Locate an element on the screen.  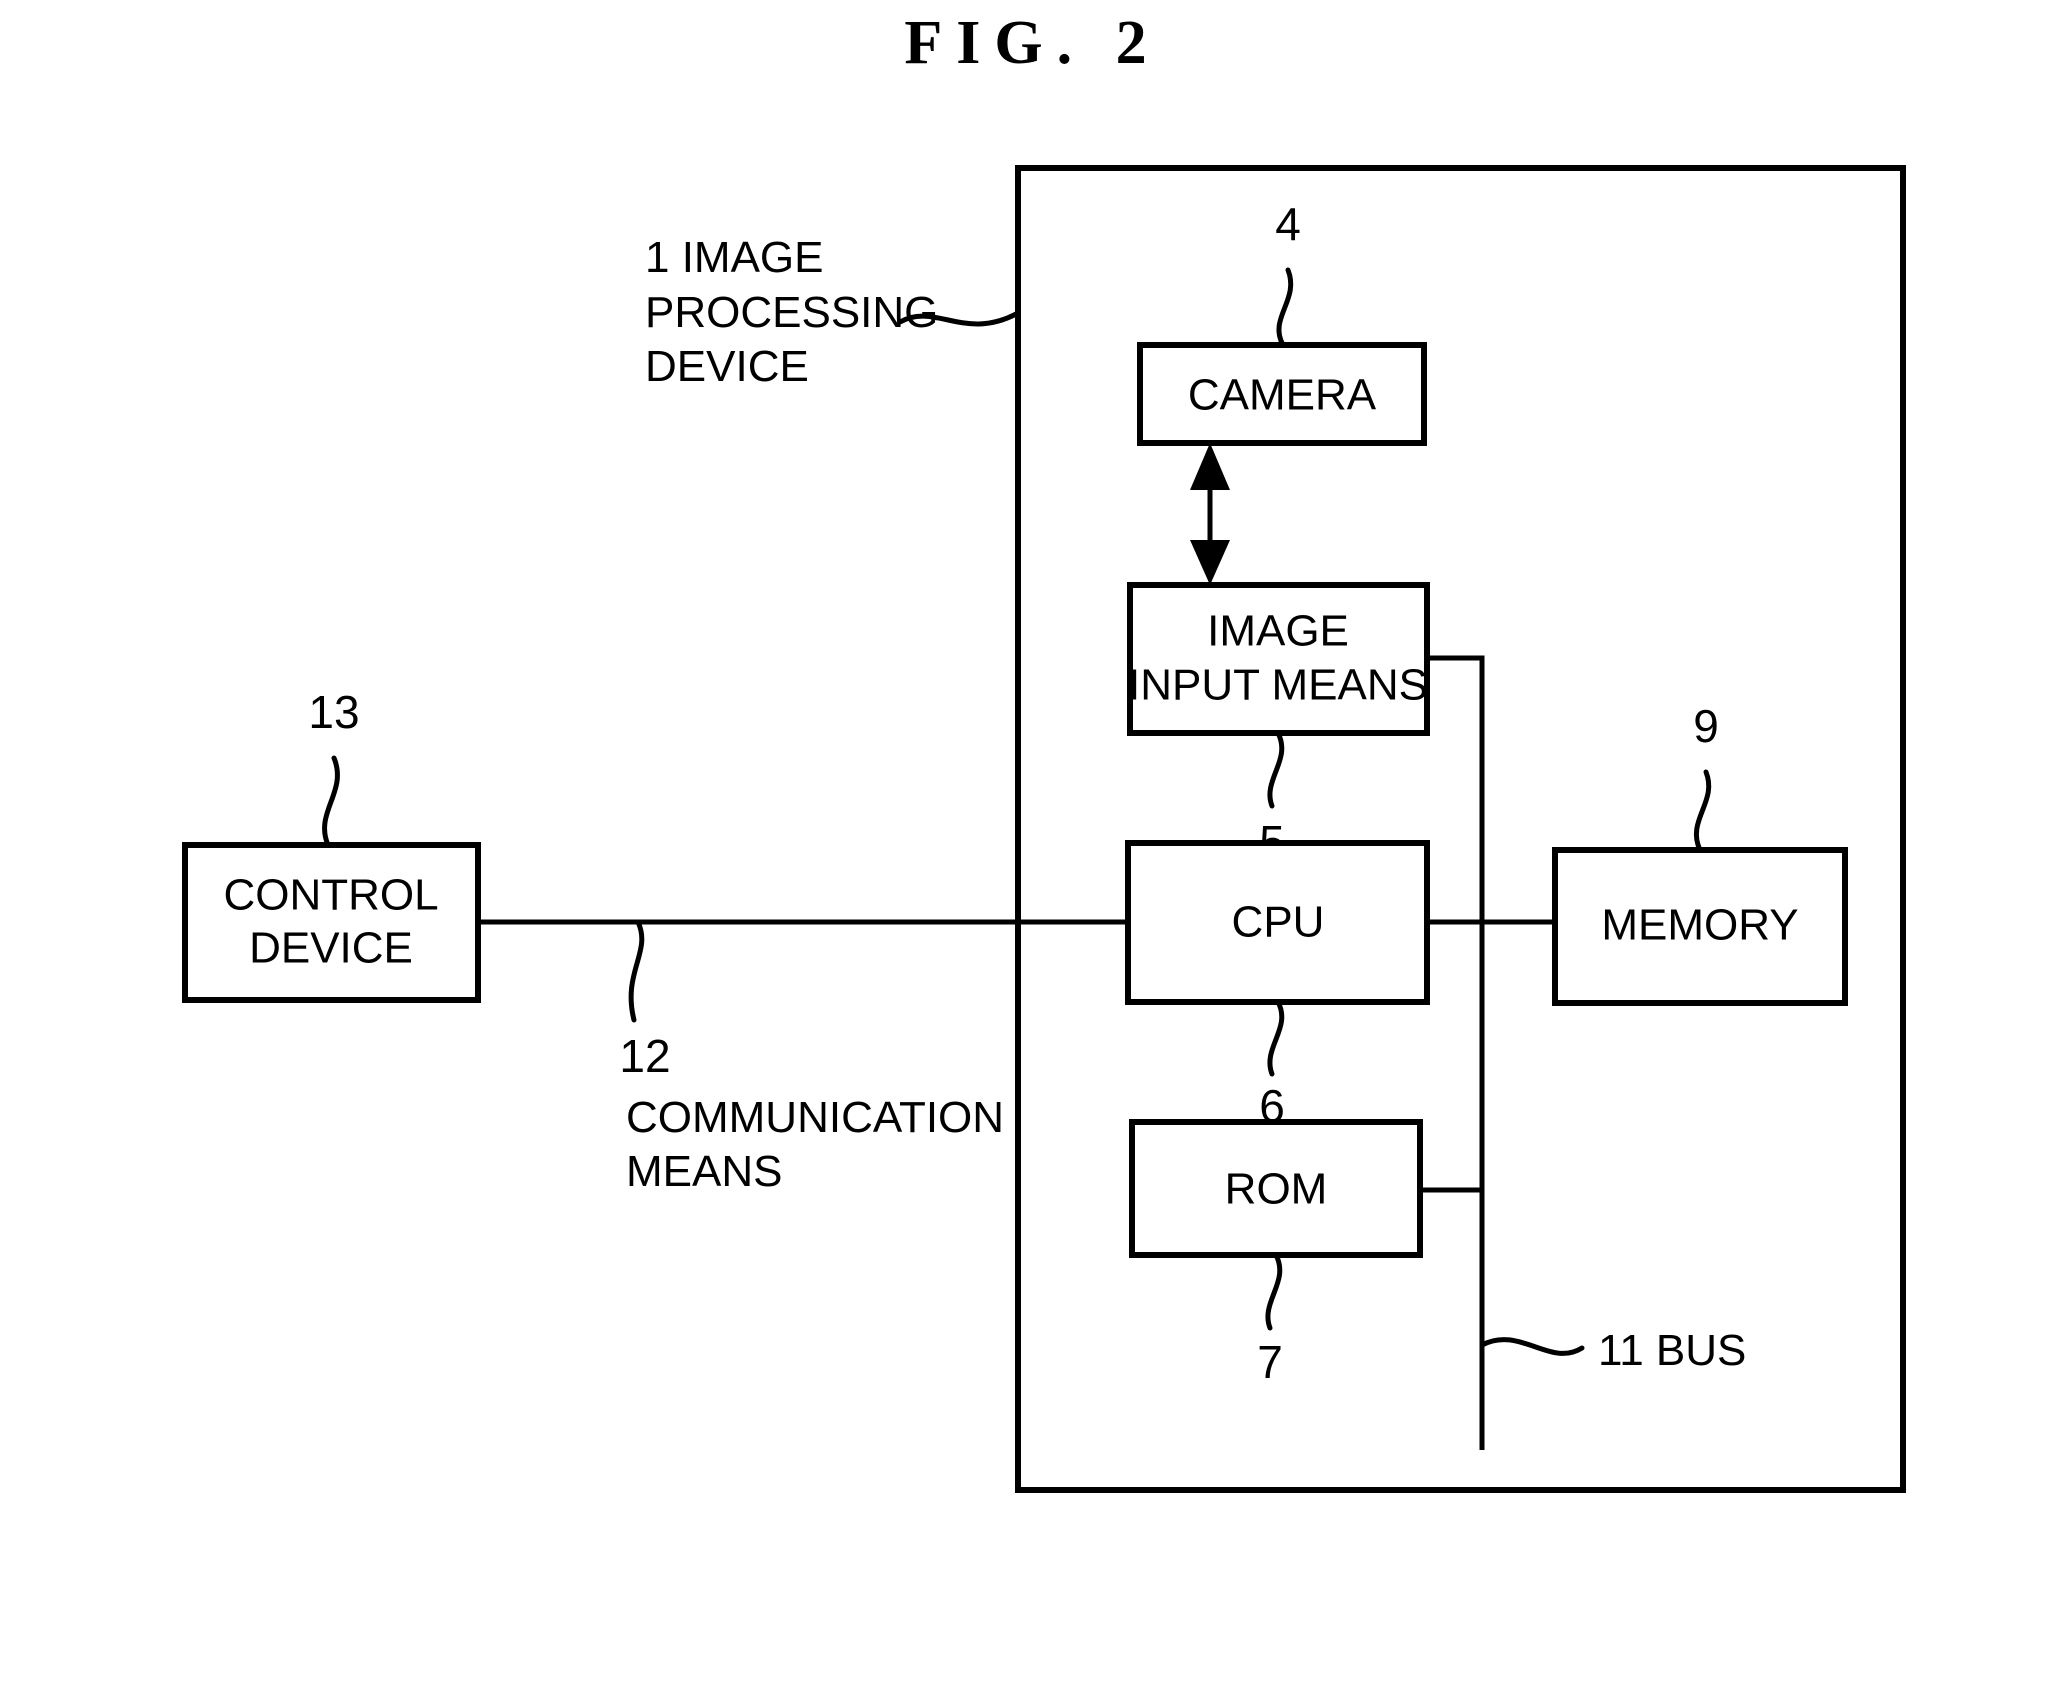
image-processing-device-label-line1: 1 IMAGE is located at coordinates (734, 257).